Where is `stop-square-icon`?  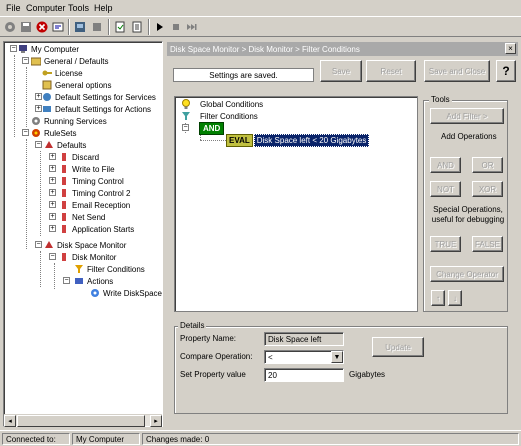 stop-square-icon is located at coordinates (97, 27).